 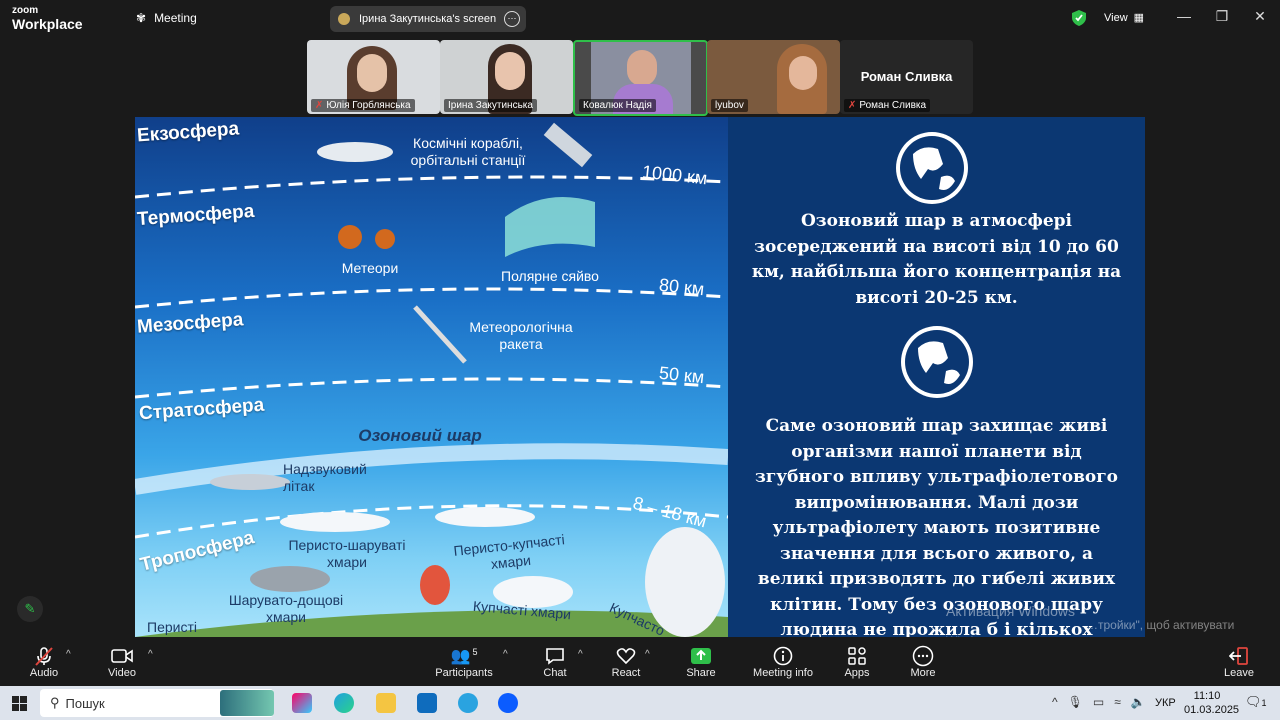 I want to click on more-icon, so click(x=923, y=656).